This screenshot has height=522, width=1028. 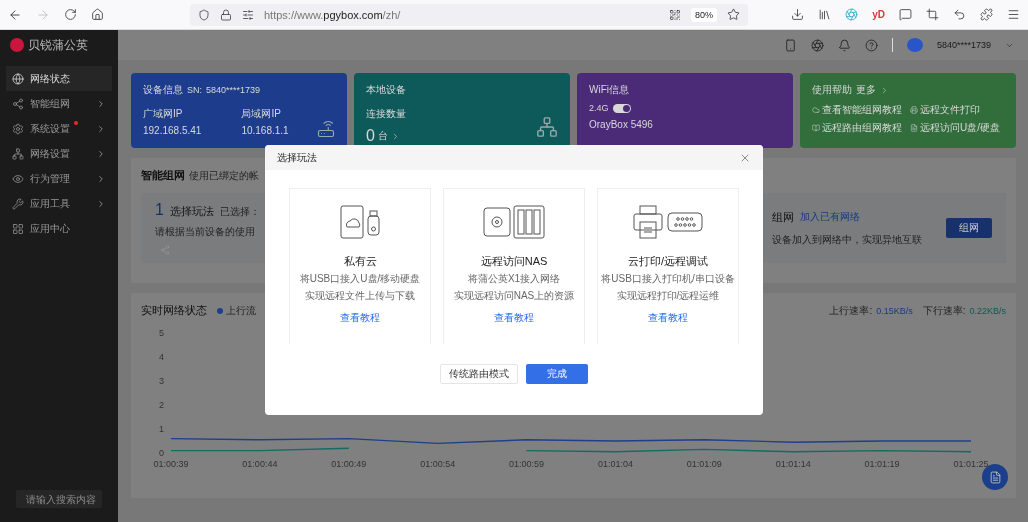 I want to click on address-bar: https://www.pgybox.com/zh/ 80%, so click(x=469, y=14).